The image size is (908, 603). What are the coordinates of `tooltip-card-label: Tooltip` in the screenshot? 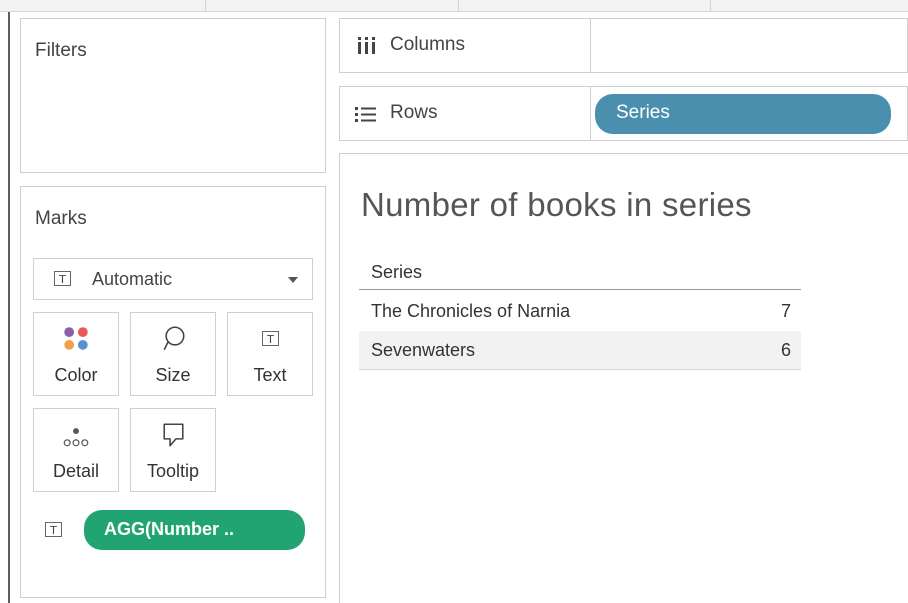 It's located at (173, 471).